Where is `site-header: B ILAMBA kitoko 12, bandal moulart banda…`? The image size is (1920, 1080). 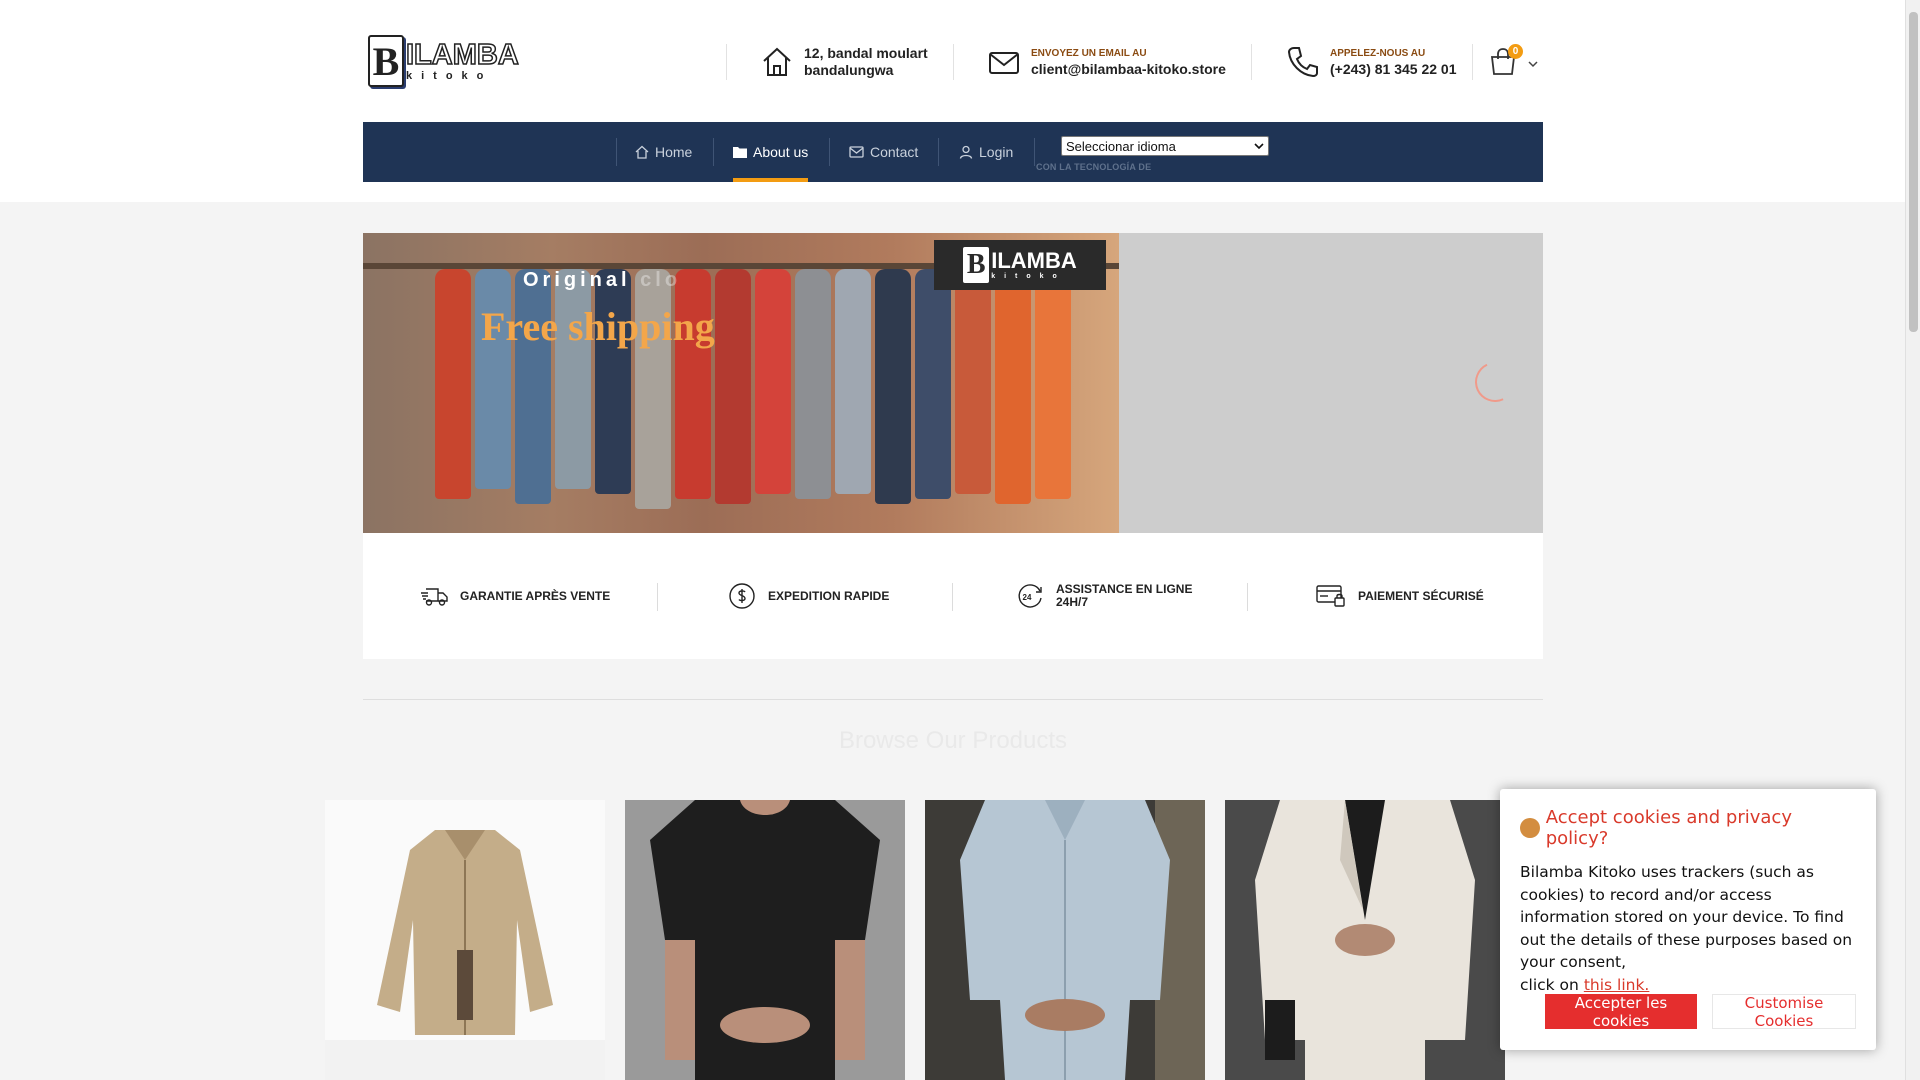 site-header: B ILAMBA kitoko 12, bandal moulart banda… is located at coordinates (952, 61).